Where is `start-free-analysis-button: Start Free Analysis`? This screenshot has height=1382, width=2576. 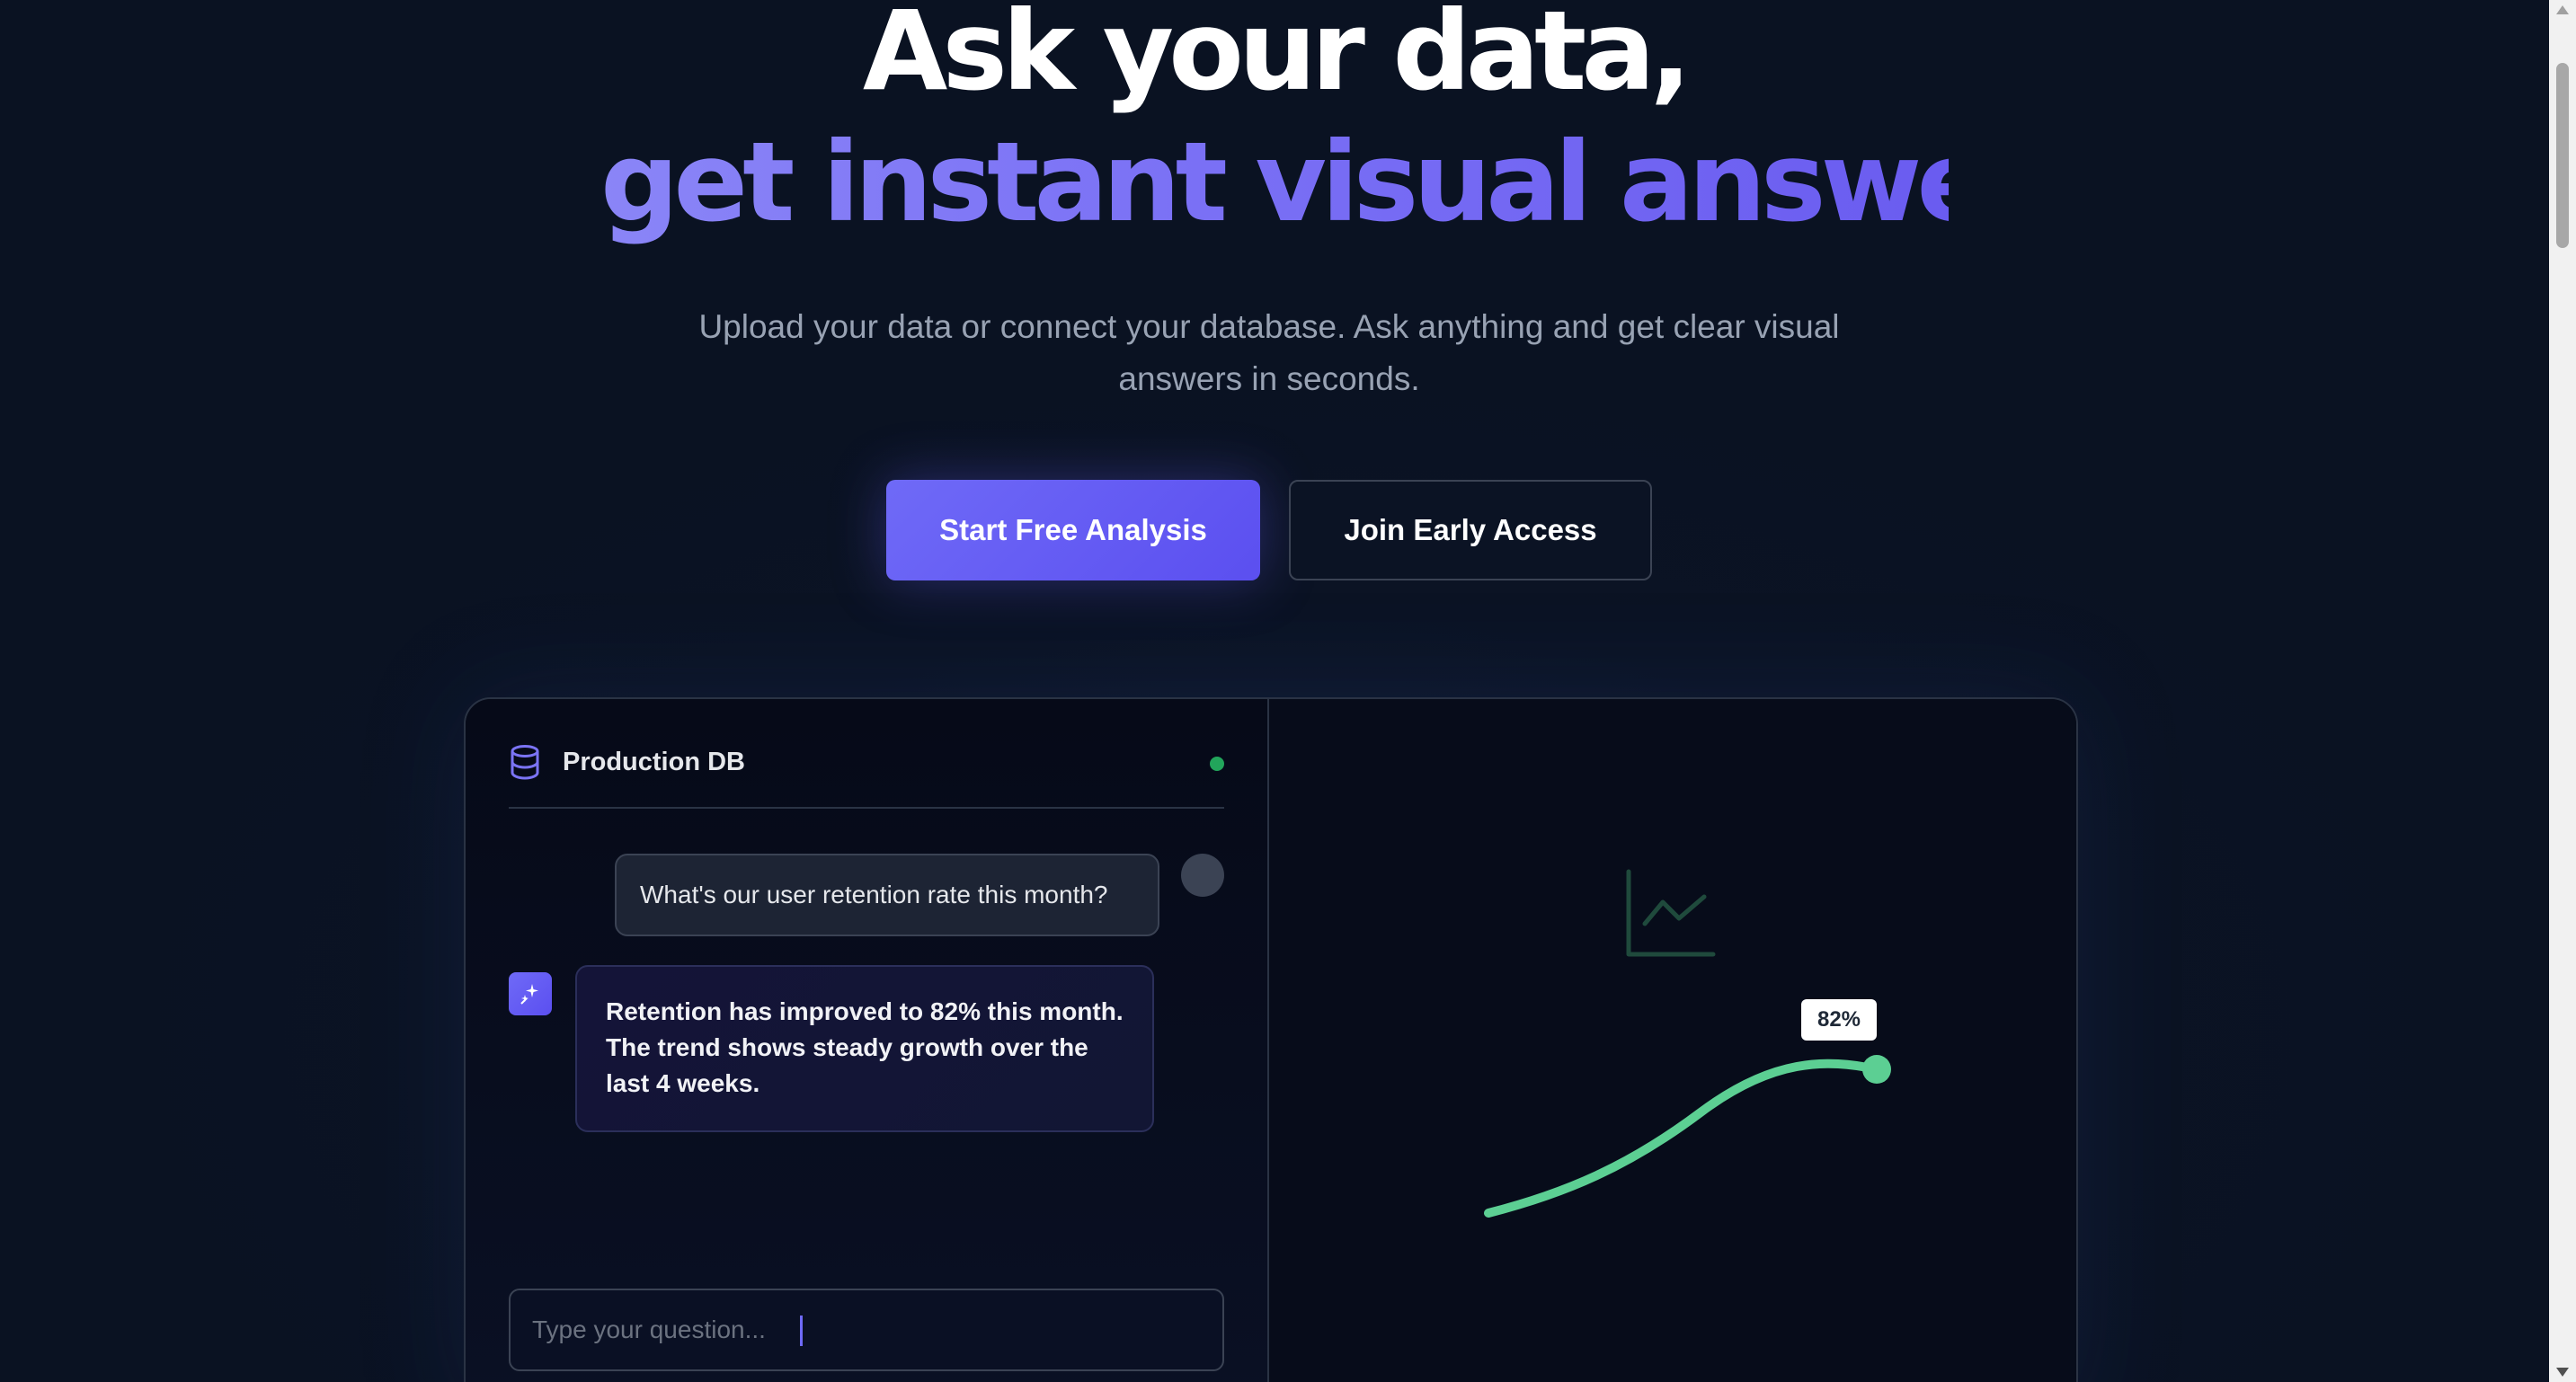
start-free-analysis-button: Start Free Analysis is located at coordinates (1073, 530).